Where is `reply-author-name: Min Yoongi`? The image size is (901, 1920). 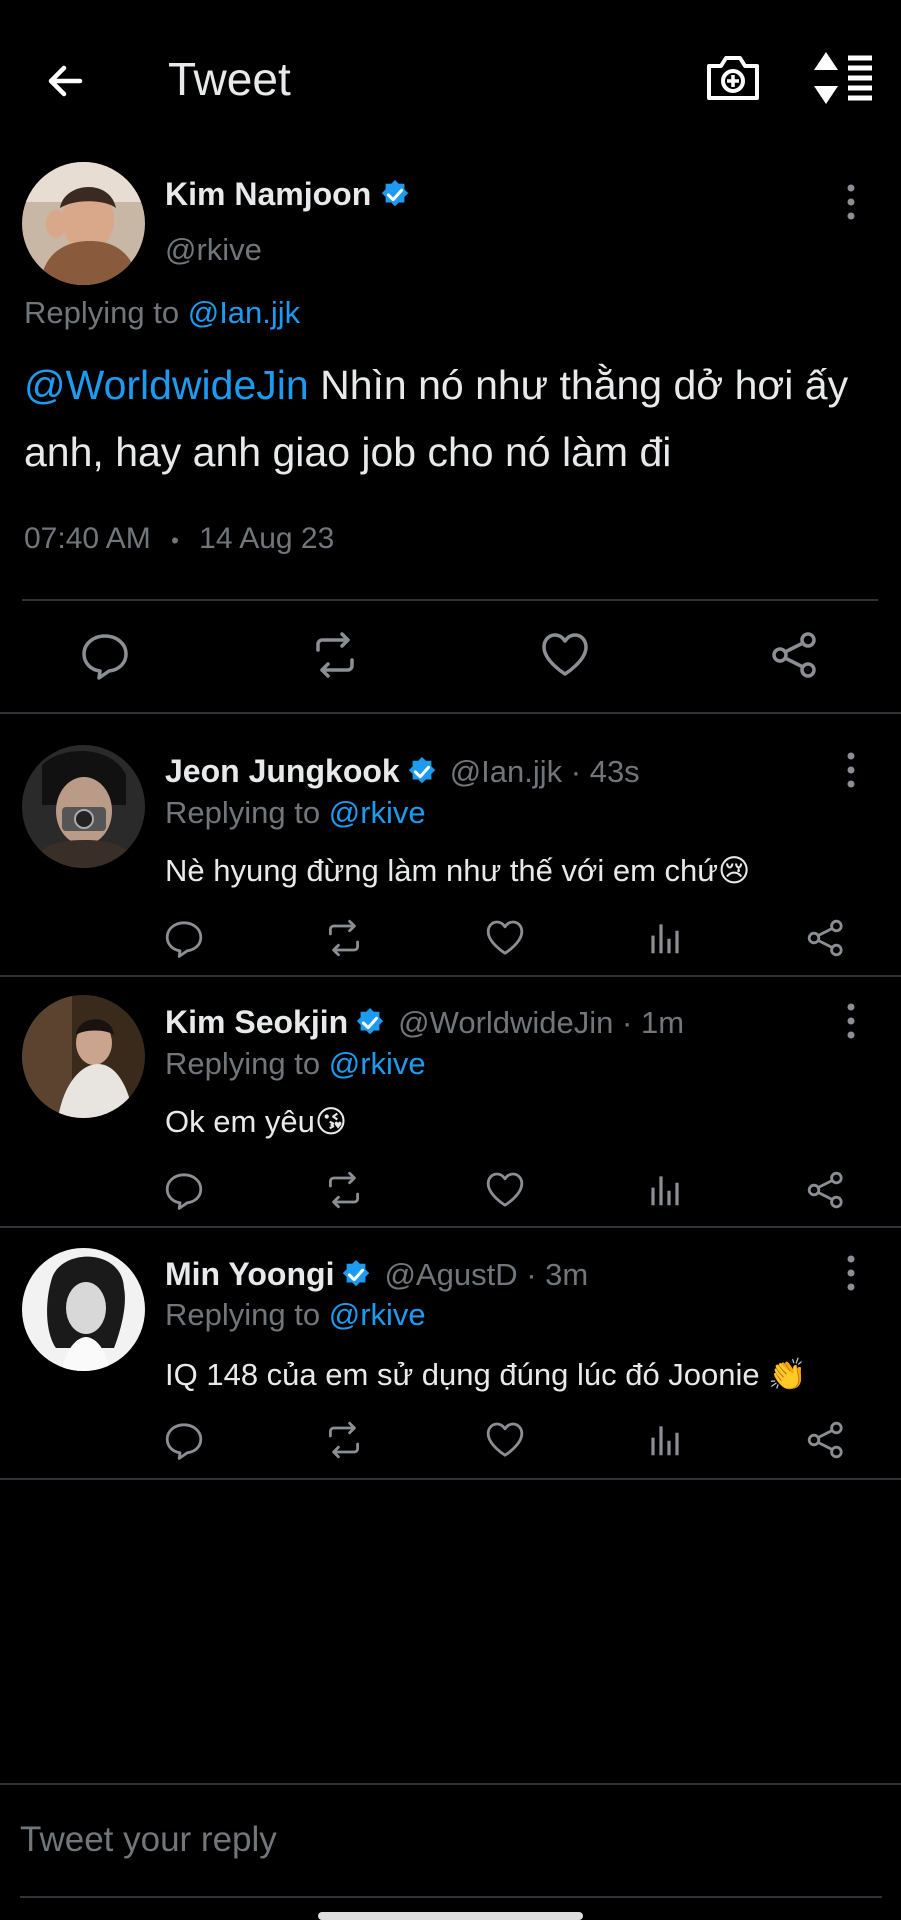 reply-author-name: Min Yoongi is located at coordinates (249, 1274).